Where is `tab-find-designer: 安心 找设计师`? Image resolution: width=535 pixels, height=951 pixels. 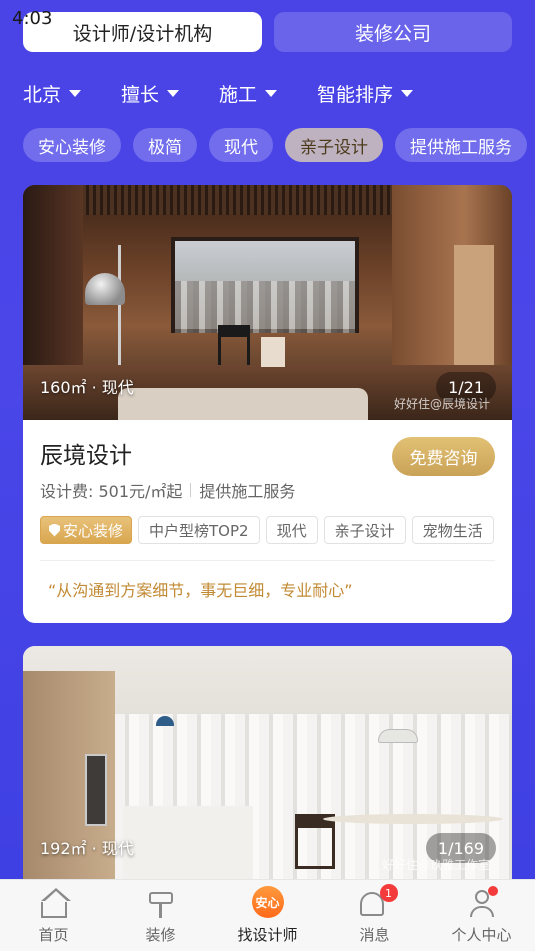
tab-find-designer: 安心 找设计师 is located at coordinates (267, 915).